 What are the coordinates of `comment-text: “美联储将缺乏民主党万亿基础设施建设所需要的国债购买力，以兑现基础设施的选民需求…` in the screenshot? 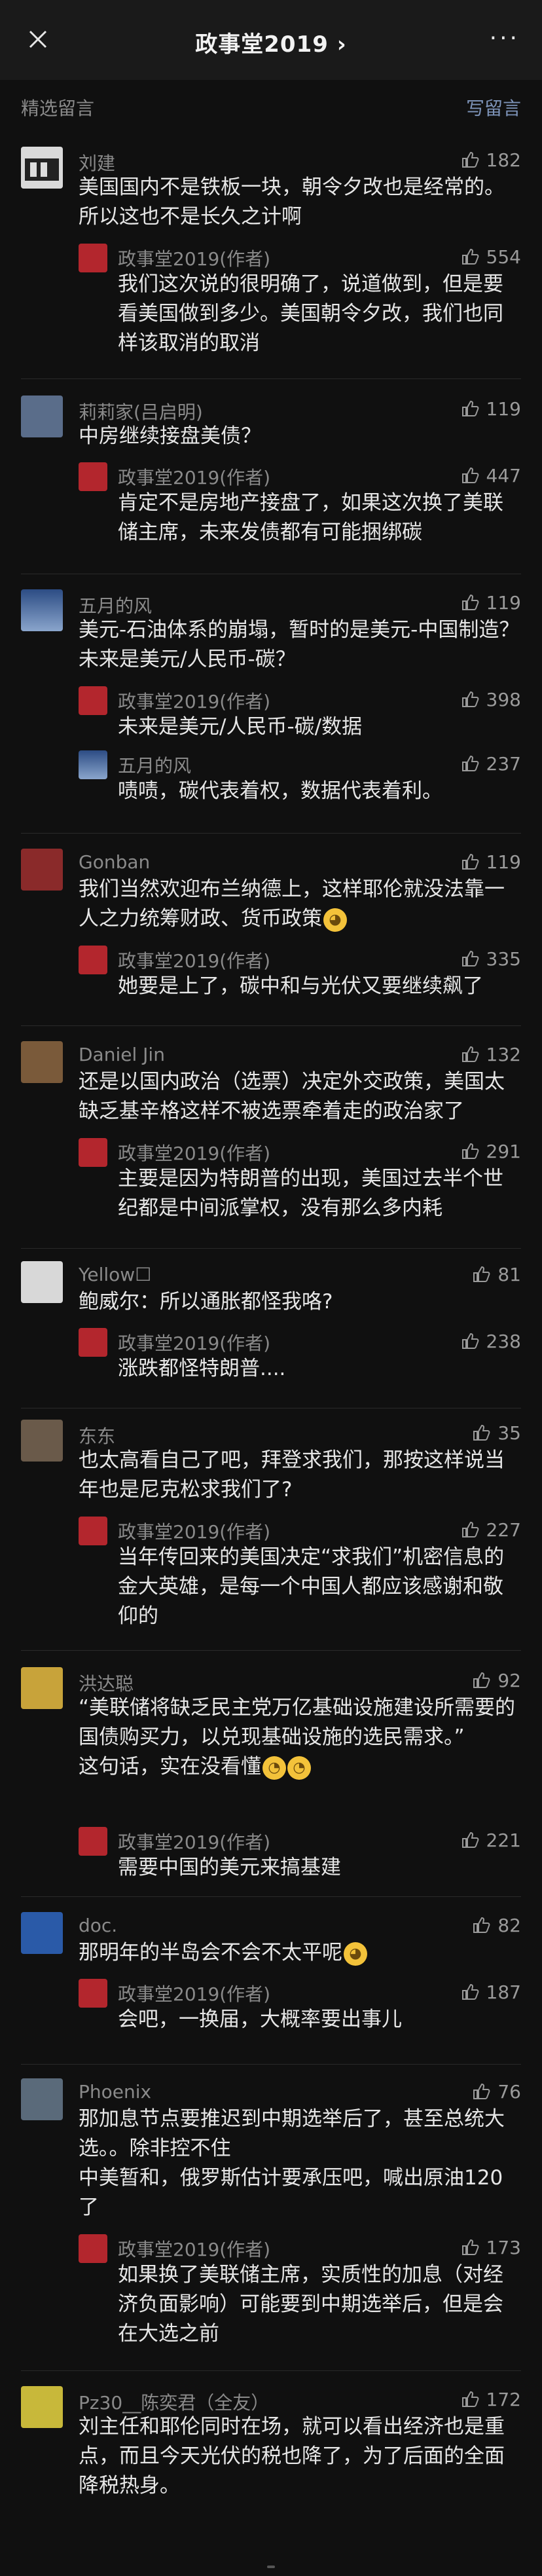 It's located at (300, 1737).